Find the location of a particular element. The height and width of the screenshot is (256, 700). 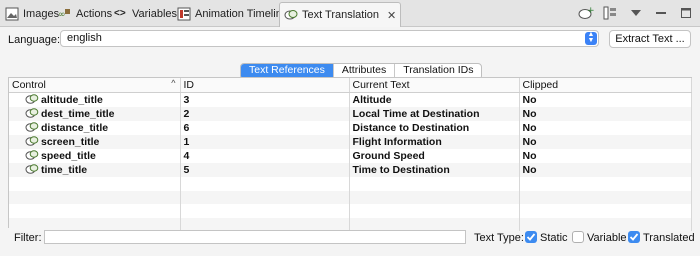

cell-control: speed_title is located at coordinates (95, 156).